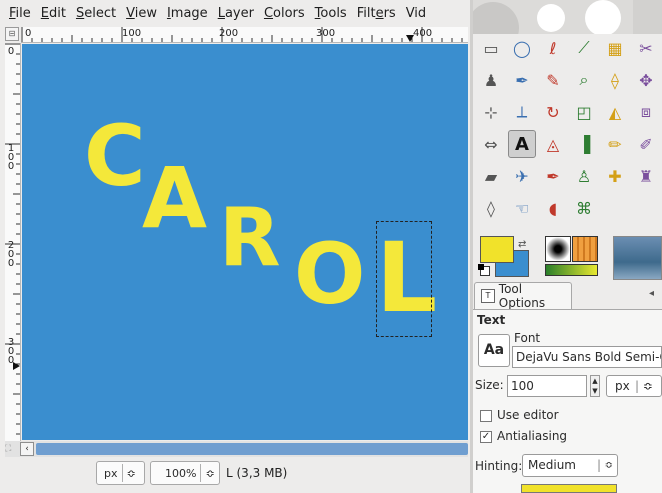  What do you see at coordinates (488, 296) in the screenshot?
I see `tool-options-icon: T` at bounding box center [488, 296].